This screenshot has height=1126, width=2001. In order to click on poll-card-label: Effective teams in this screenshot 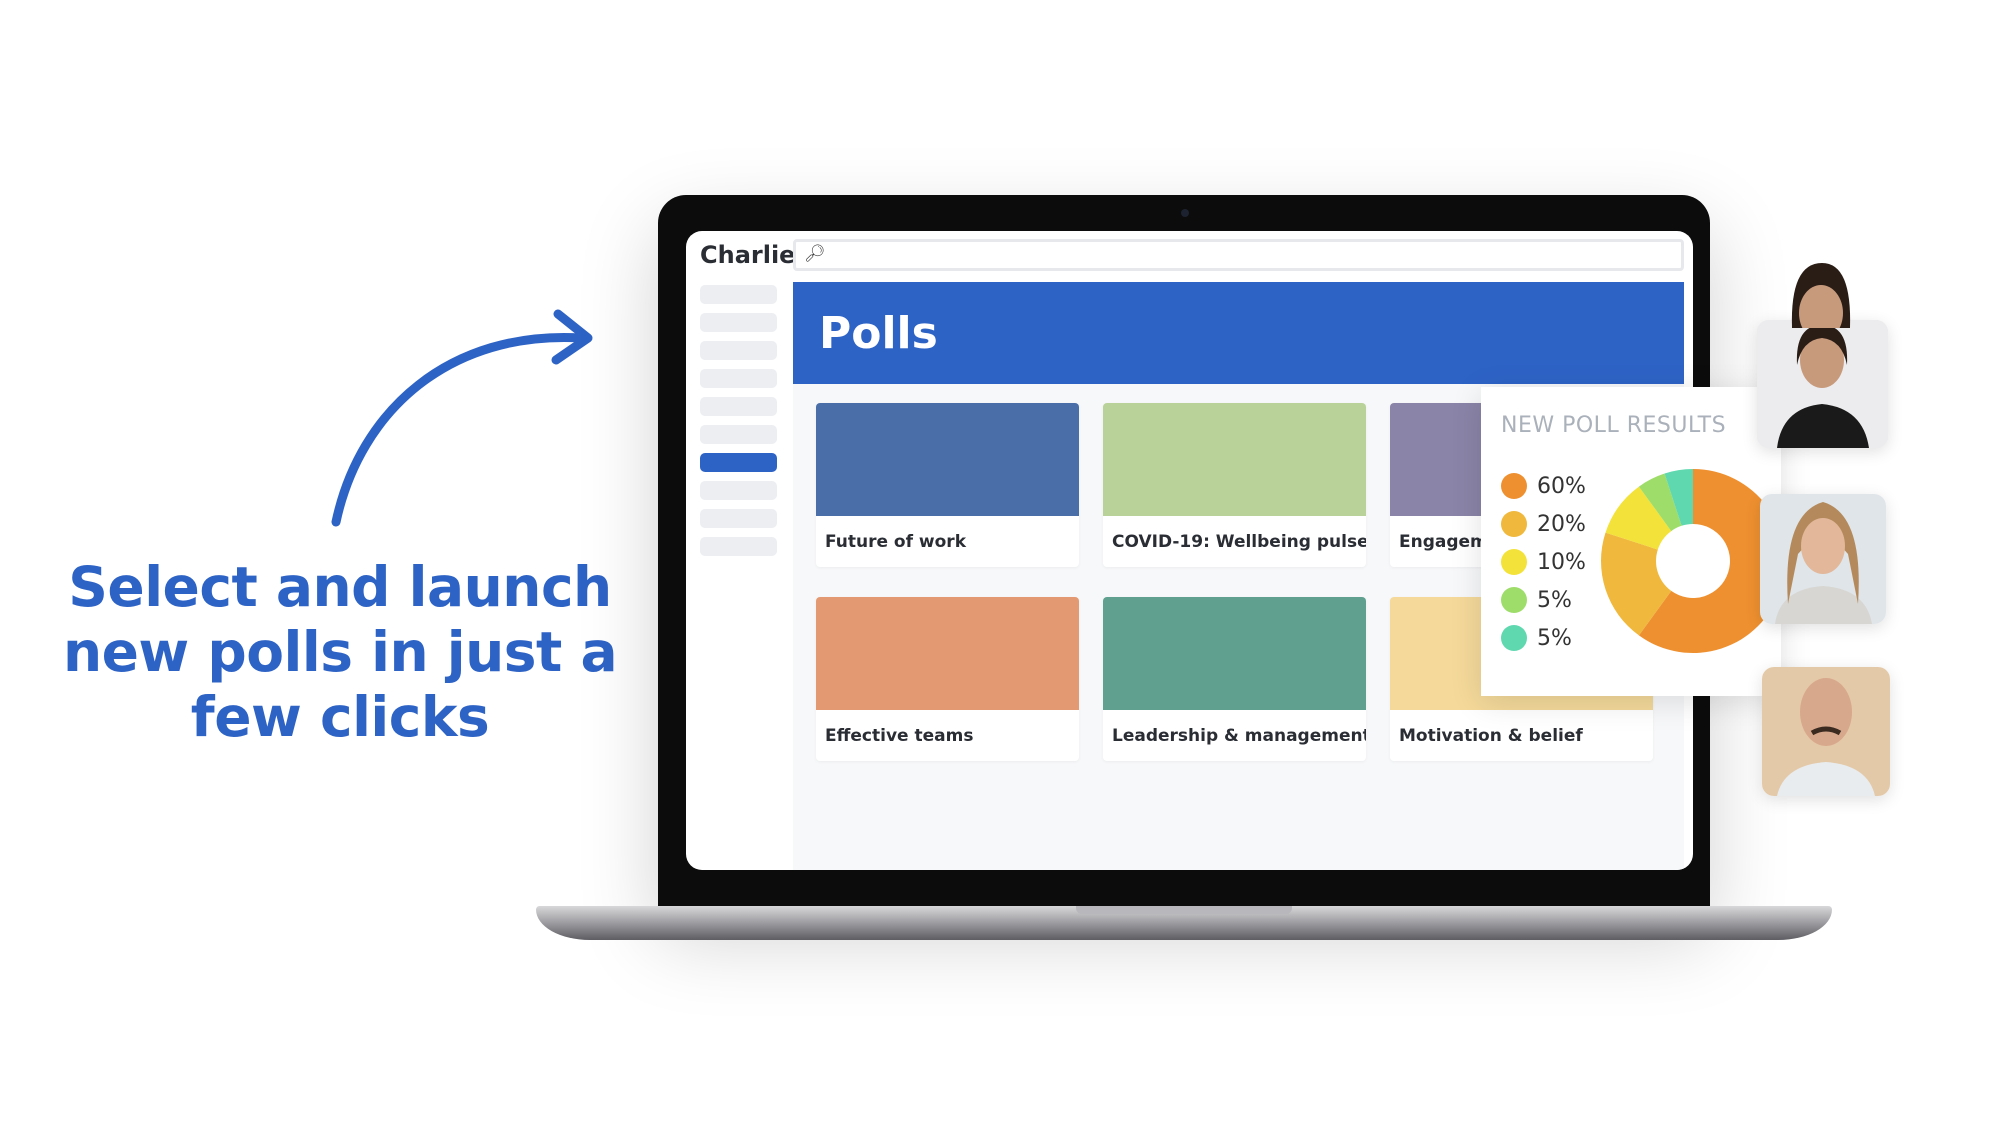, I will do `click(899, 736)`.